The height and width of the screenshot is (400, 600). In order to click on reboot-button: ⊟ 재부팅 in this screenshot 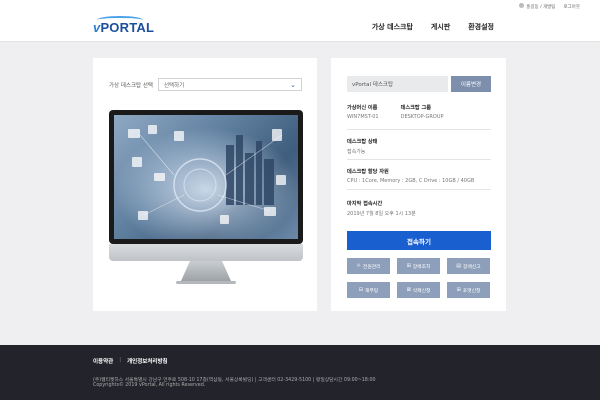, I will do `click(368, 290)`.